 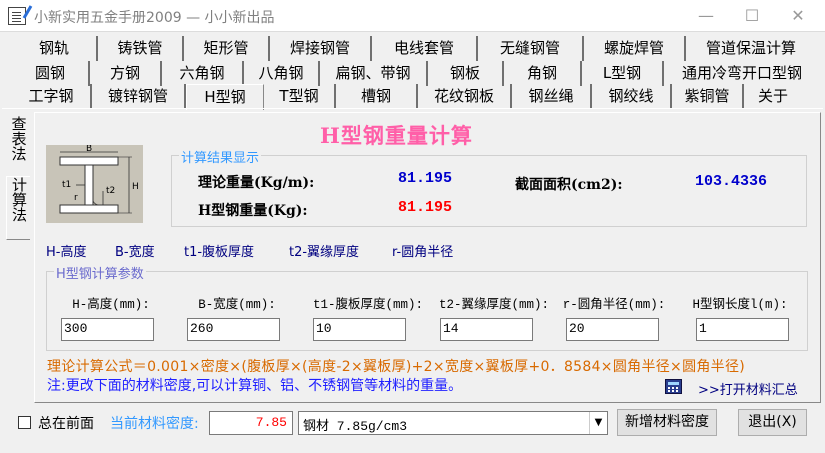 What do you see at coordinates (51, 73) in the screenshot?
I see `tab-round-steel: 圆钢` at bounding box center [51, 73].